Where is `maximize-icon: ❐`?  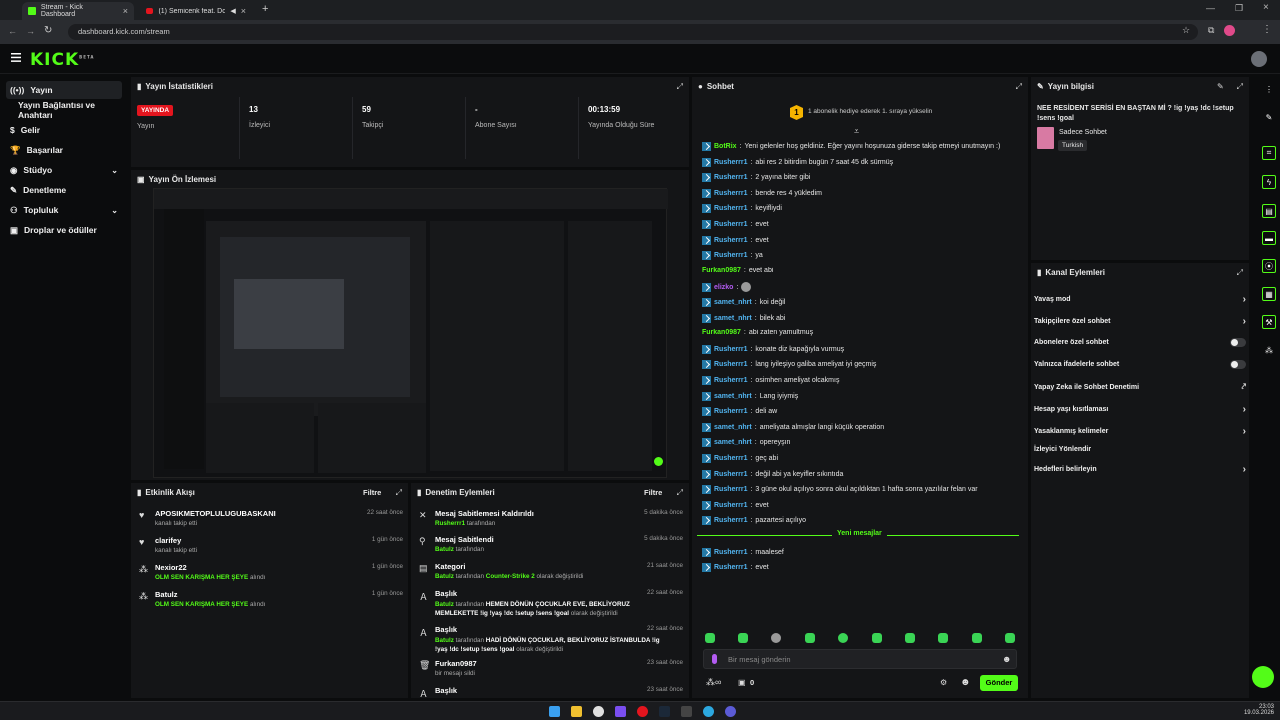
maximize-icon: ❐ is located at coordinates (1239, 8).